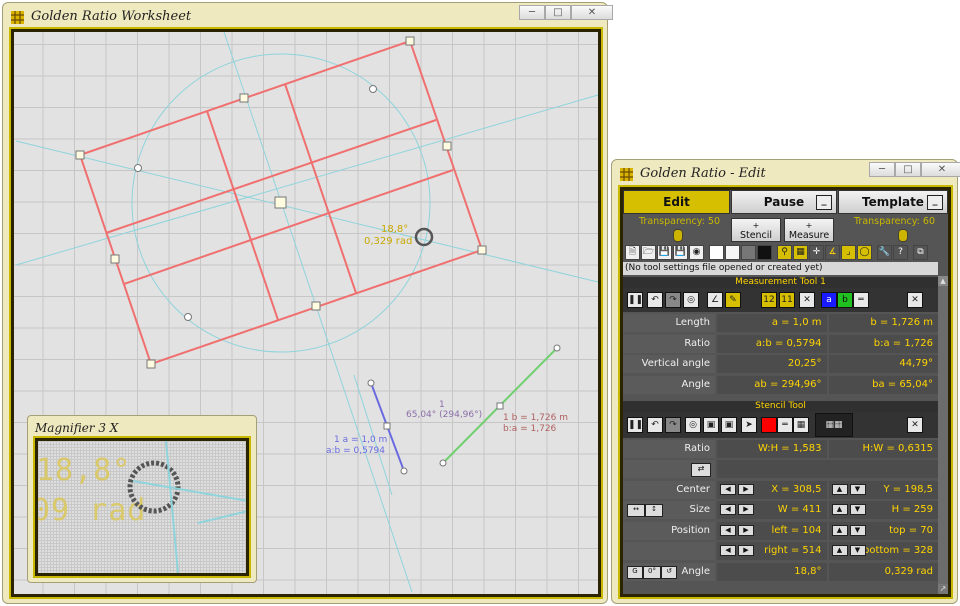  What do you see at coordinates (857, 509) in the screenshot?
I see `height-plus-icon: ▼` at bounding box center [857, 509].